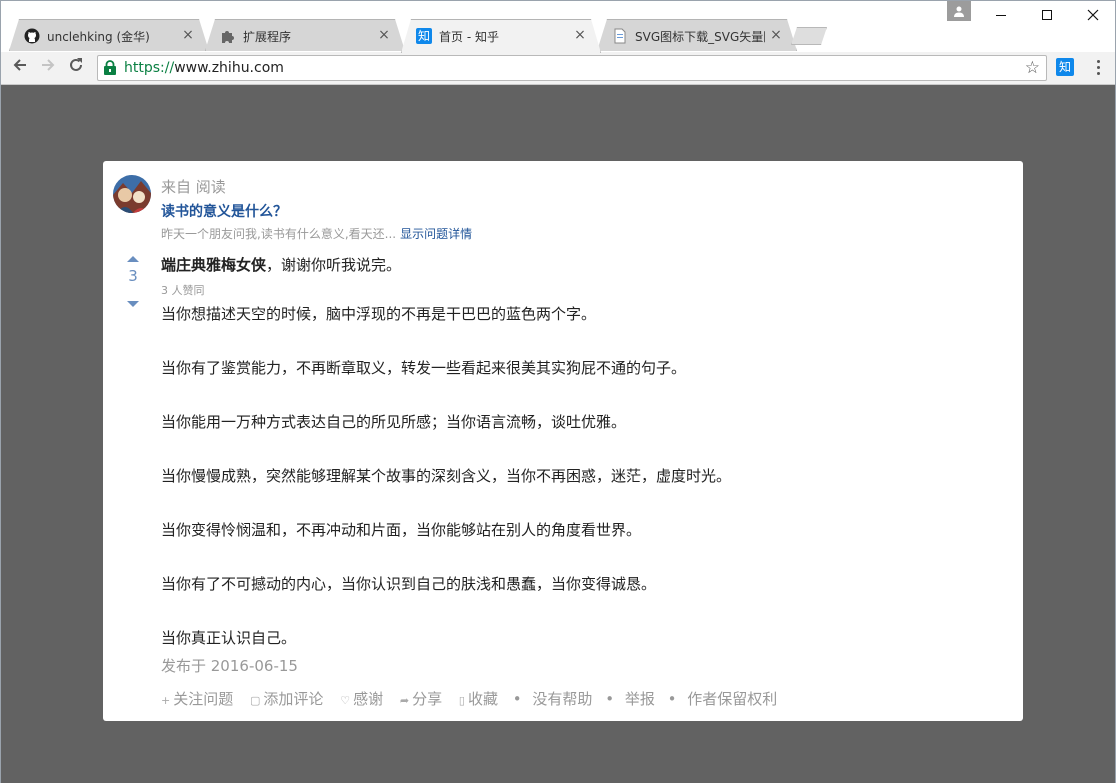 This screenshot has width=1116, height=783. What do you see at coordinates (198, 699) in the screenshot?
I see `follow-question-button: + 关注问题` at bounding box center [198, 699].